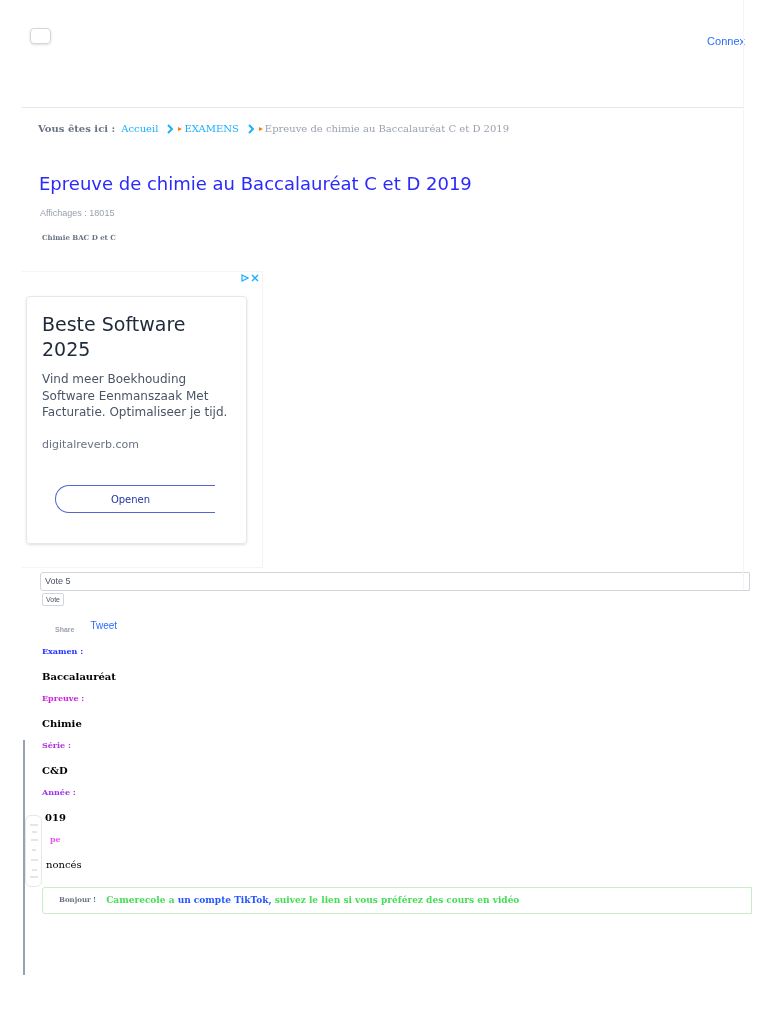 The width and height of the screenshot is (768, 1024). Describe the element at coordinates (77, 129) in the screenshot. I see `breadcrumb-label: Vous êtes ici :` at that location.